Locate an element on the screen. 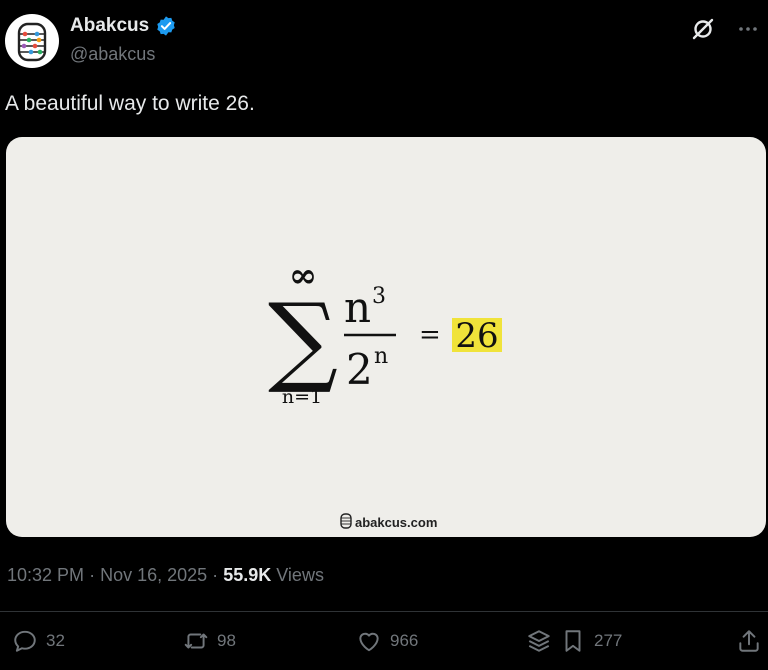  action-bar: 32 98 966 277 is located at coordinates (384, 644).